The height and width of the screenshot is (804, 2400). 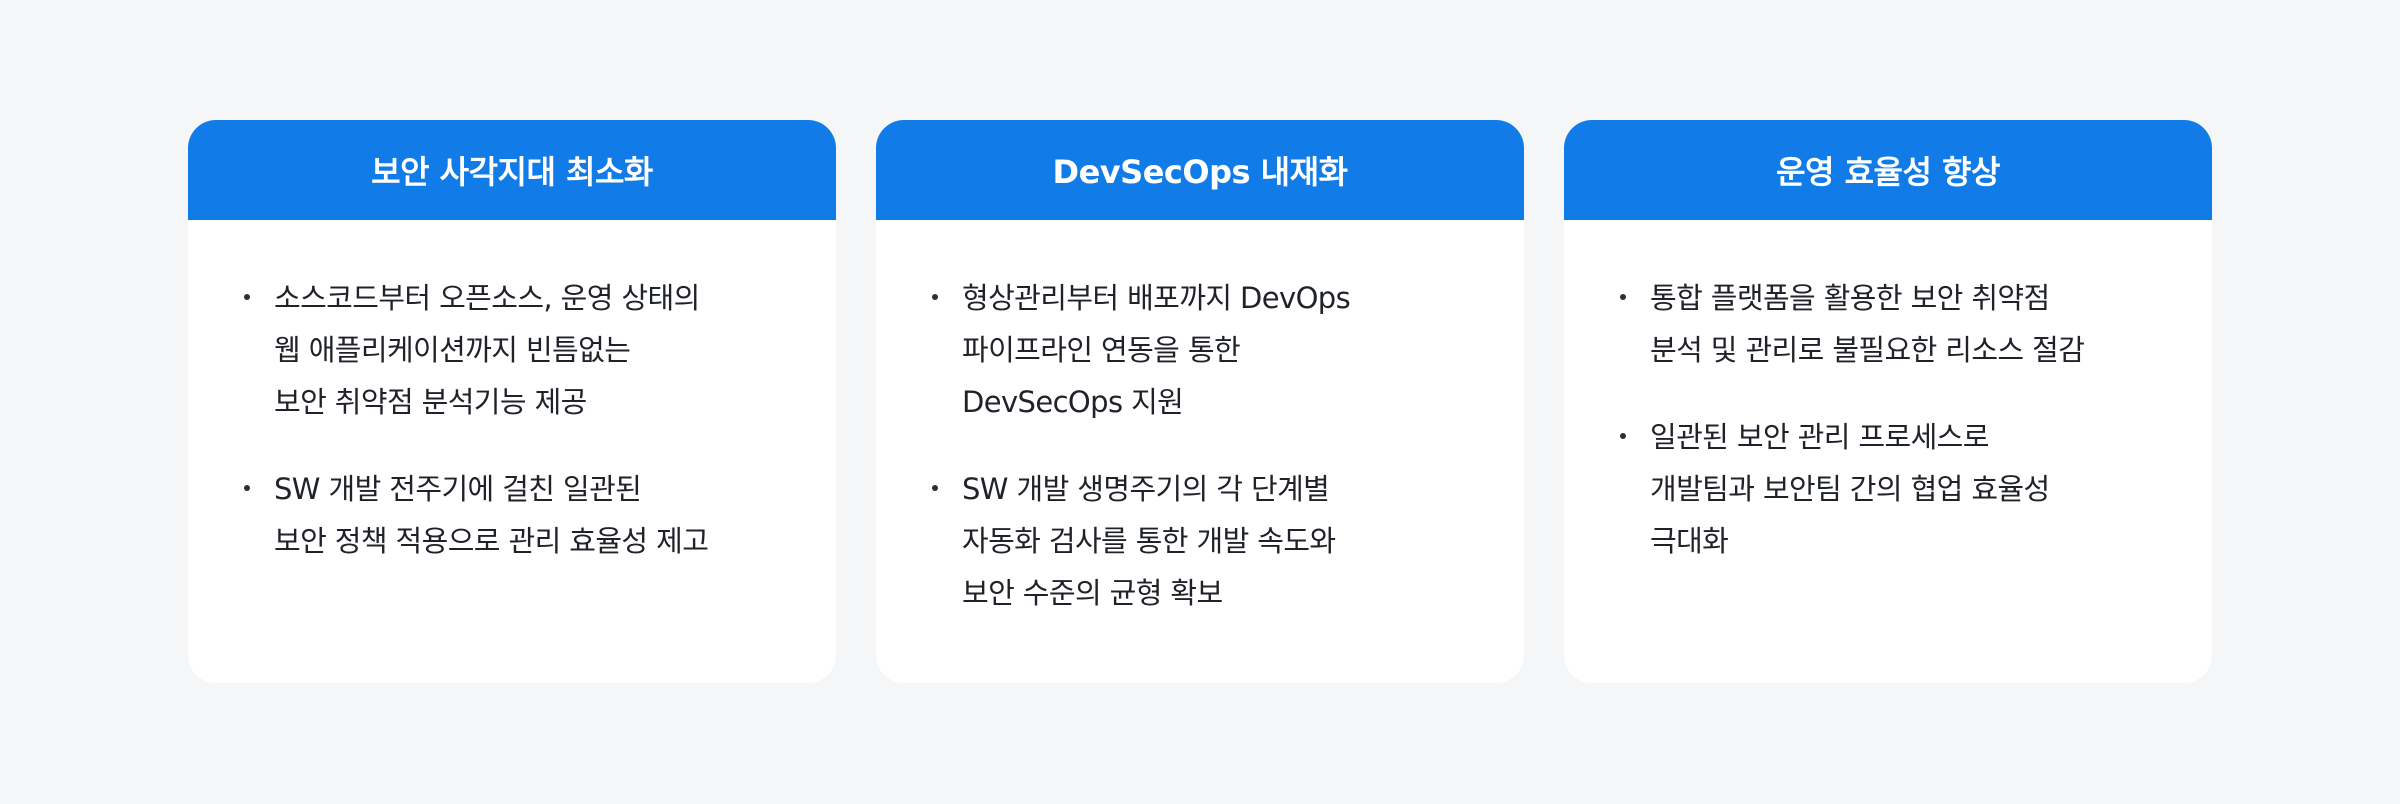 I want to click on bullet-line: 형상관리부터 배포까지 DevOps, so click(x=1156, y=298).